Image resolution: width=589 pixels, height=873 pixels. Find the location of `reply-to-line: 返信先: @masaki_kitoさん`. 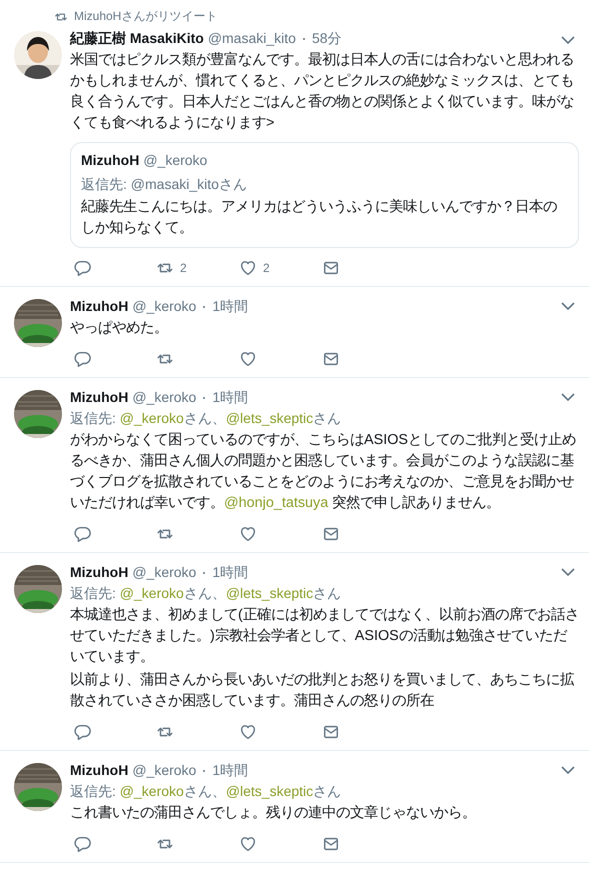

reply-to-line: 返信先: @masaki_kitoさん is located at coordinates (164, 184).